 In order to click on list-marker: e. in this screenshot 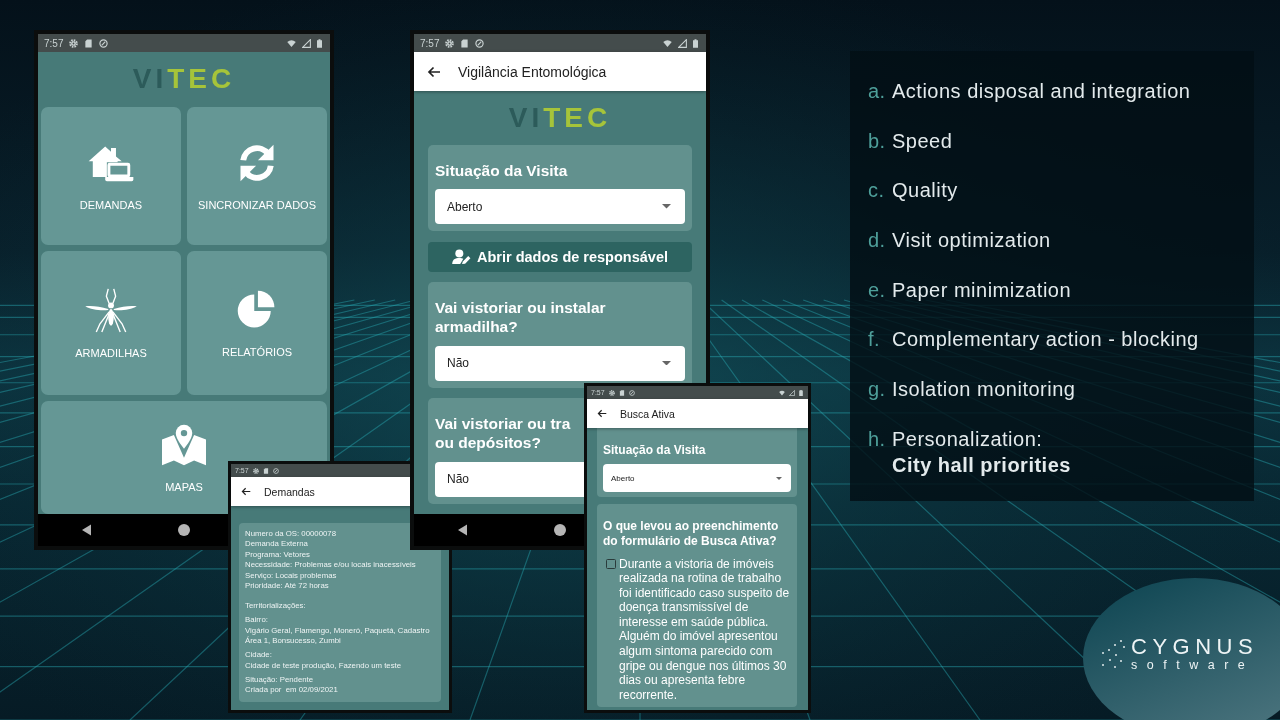, I will do `click(877, 290)`.